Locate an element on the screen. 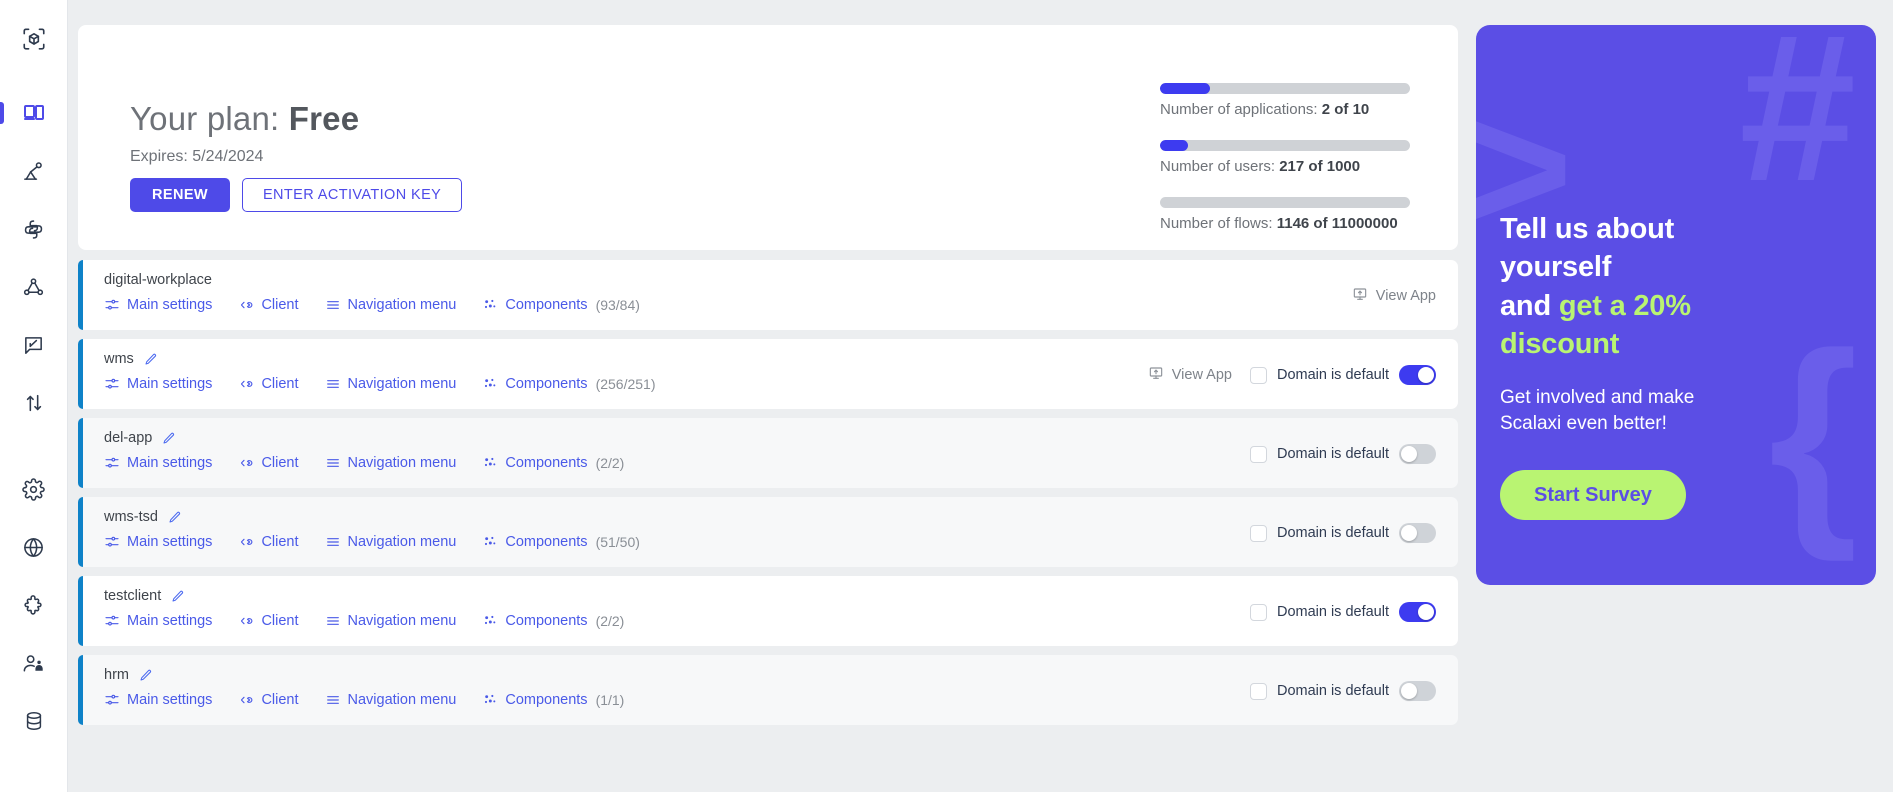 The width and height of the screenshot is (1893, 792). table-row: wms Main settings Client Navigation menu is located at coordinates (768, 374).